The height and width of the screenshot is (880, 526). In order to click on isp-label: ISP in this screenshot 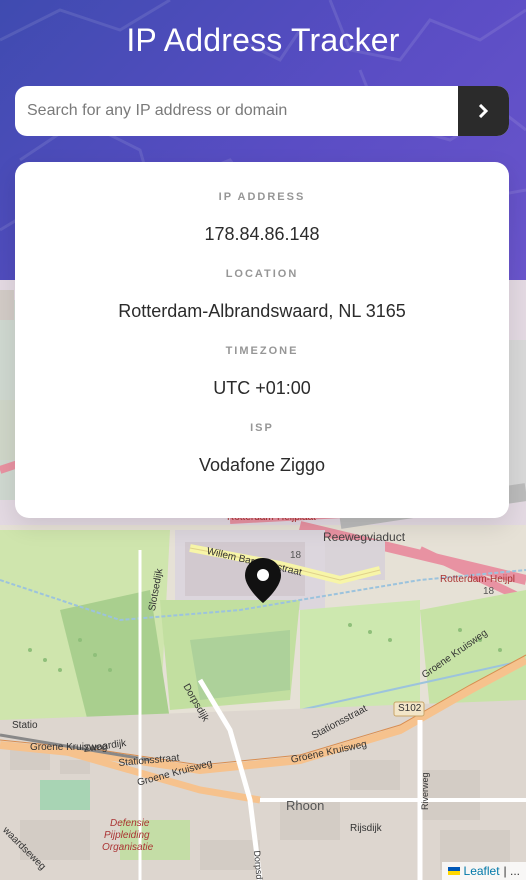, I will do `click(262, 428)`.